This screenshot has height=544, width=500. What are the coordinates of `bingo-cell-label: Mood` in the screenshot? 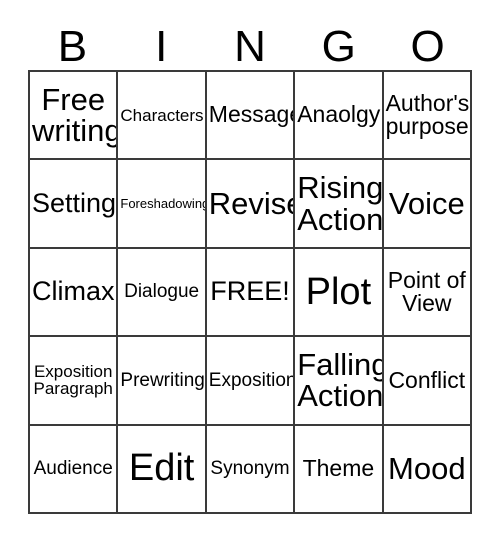 It's located at (427, 468).